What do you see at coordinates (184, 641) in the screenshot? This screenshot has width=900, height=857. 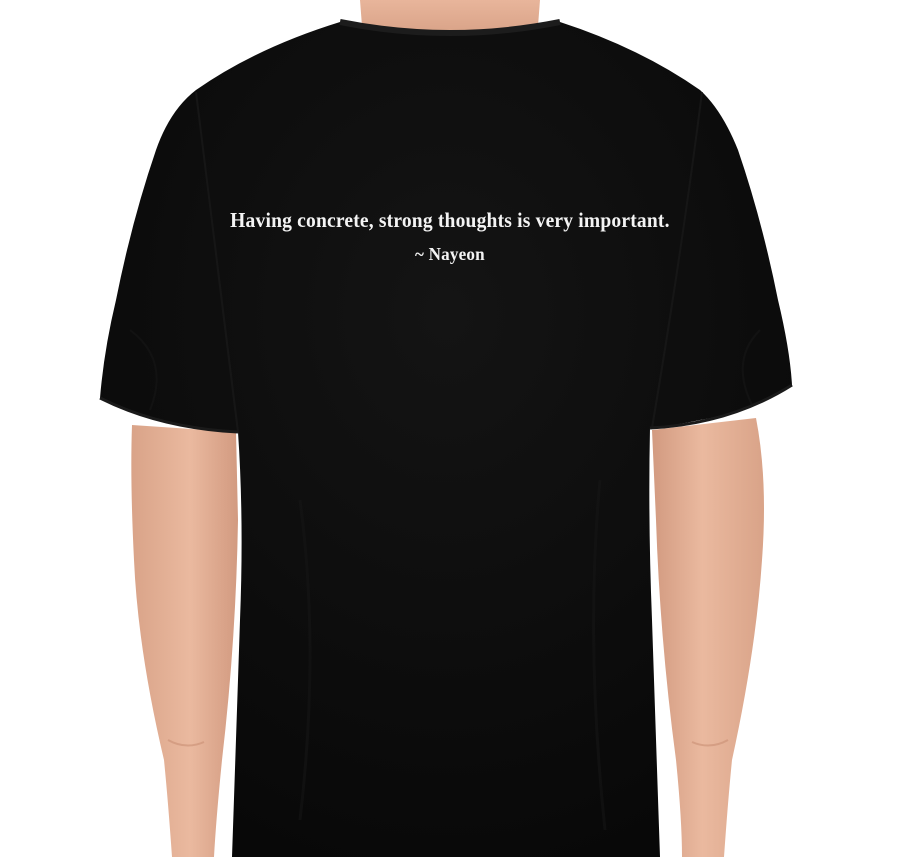 I see `left-arm` at bounding box center [184, 641].